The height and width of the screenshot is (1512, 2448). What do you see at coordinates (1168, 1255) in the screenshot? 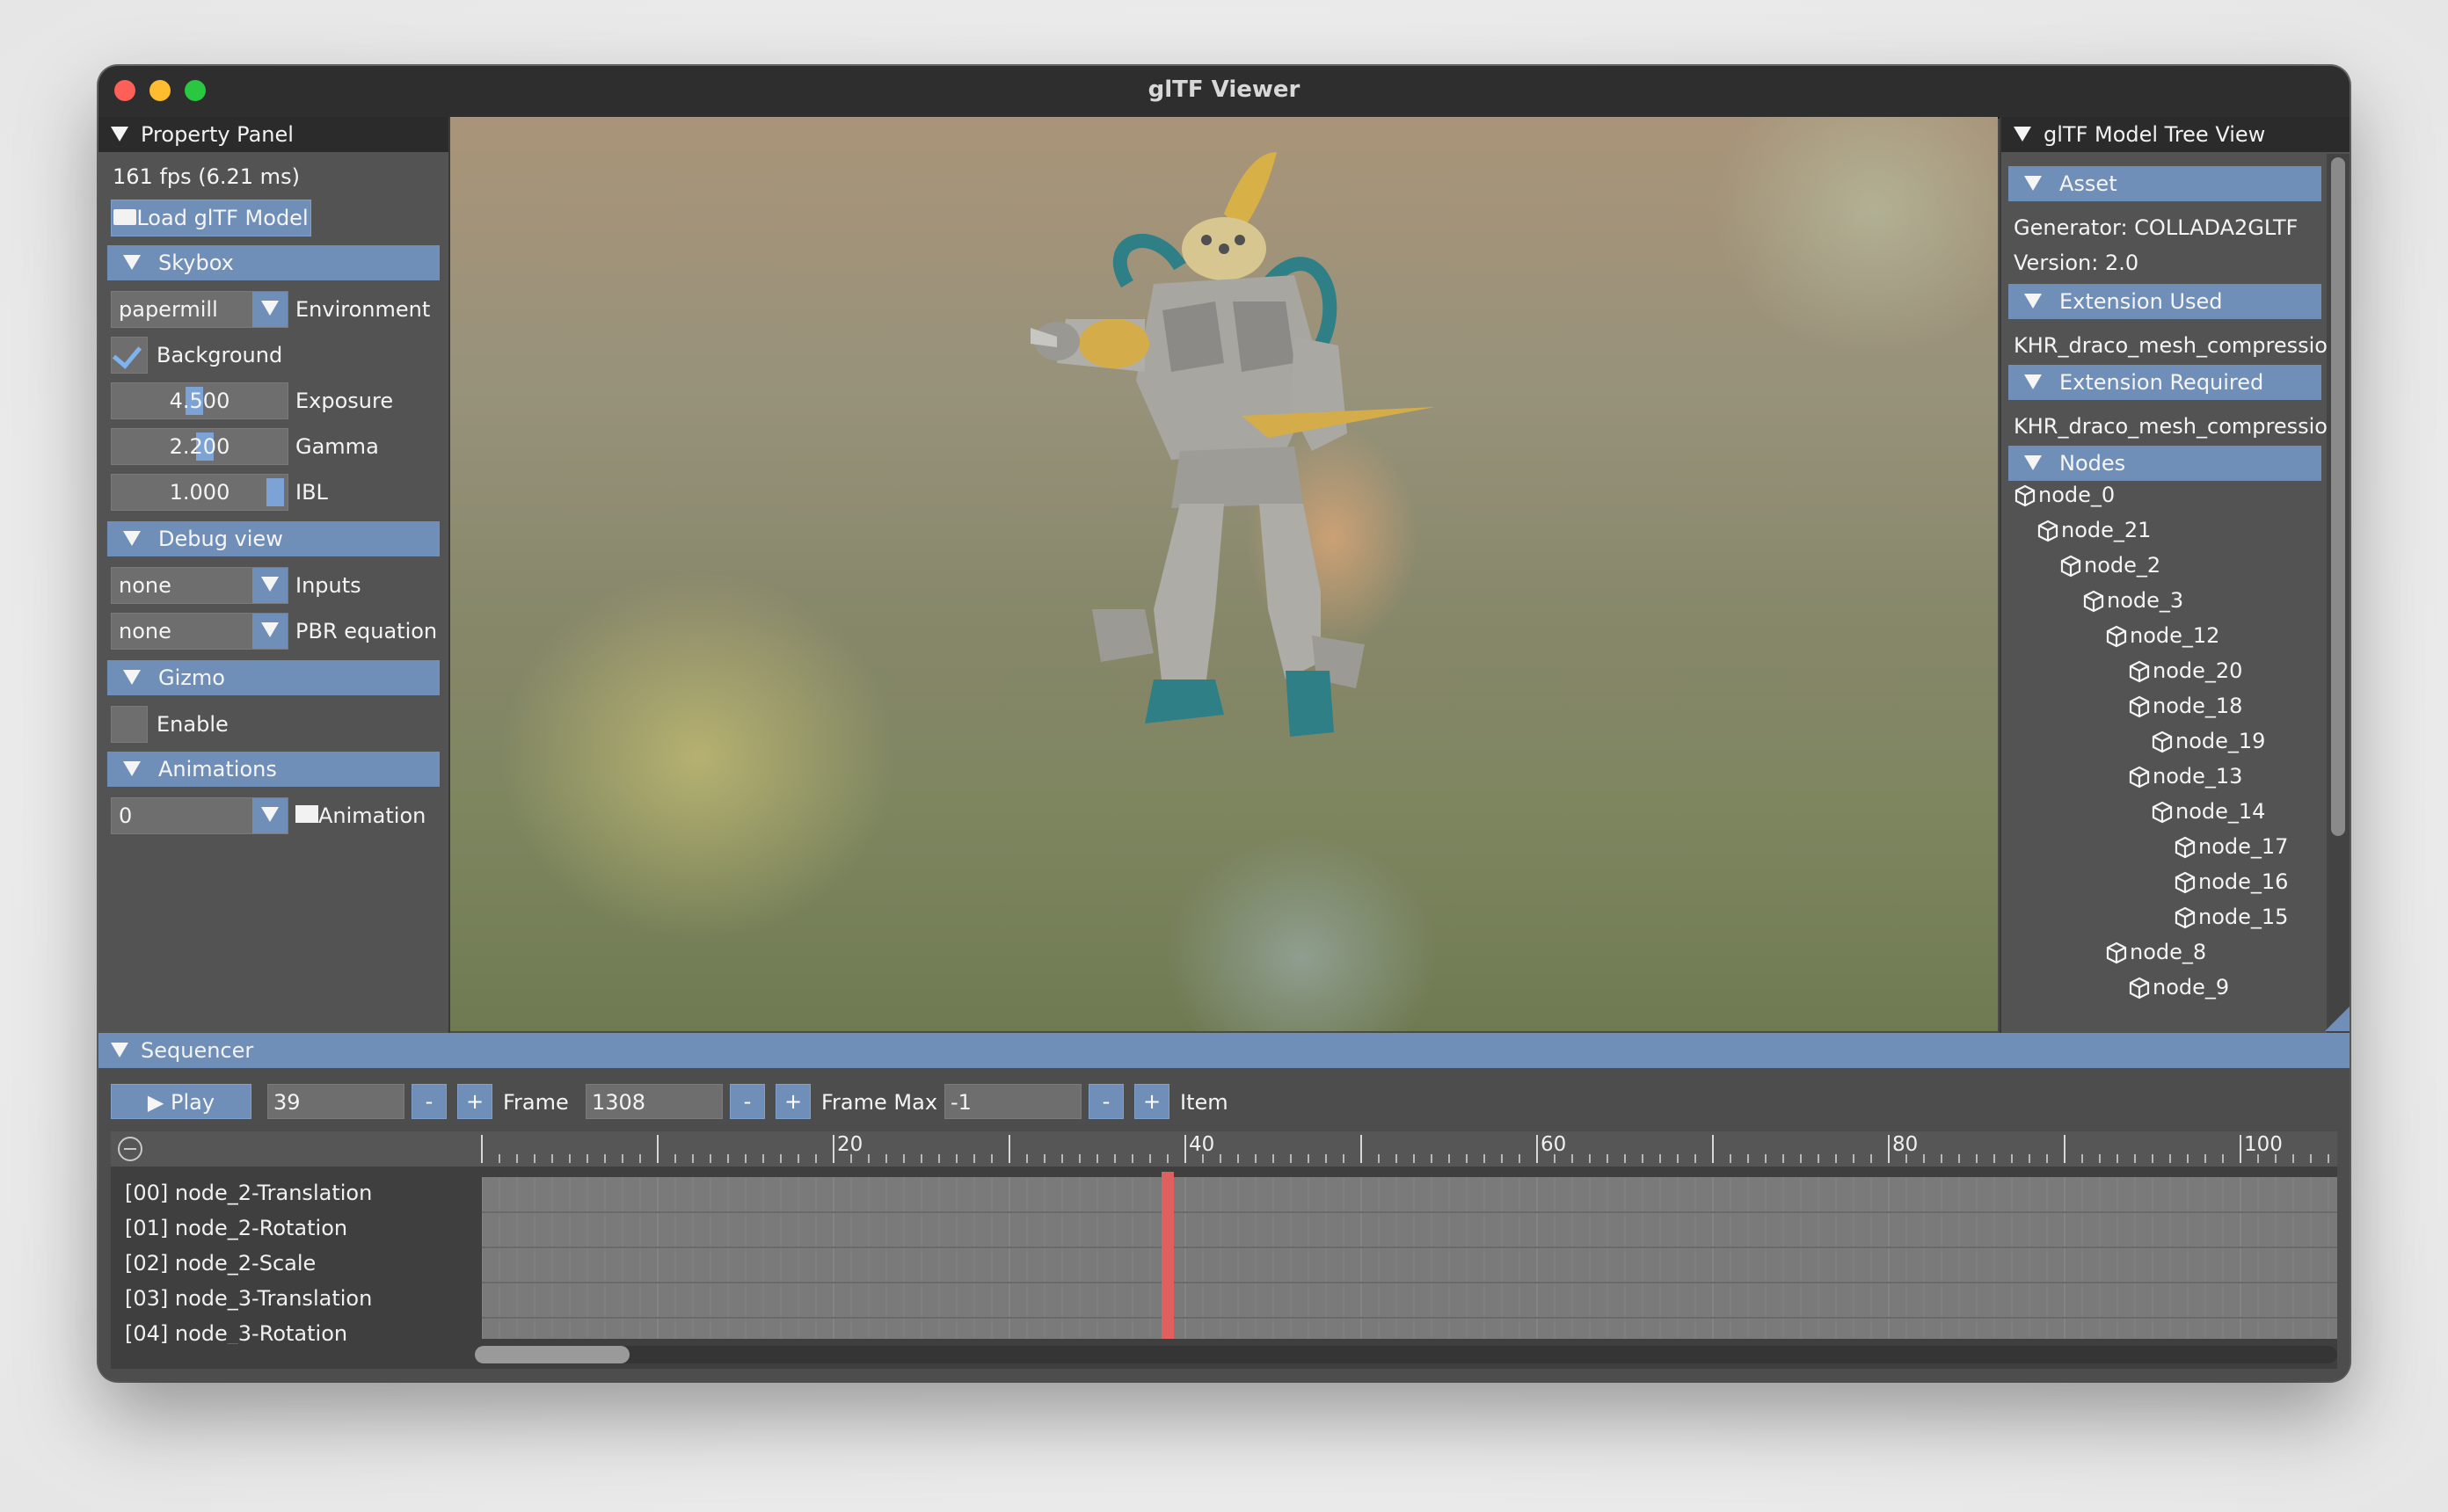
I see `playhead` at bounding box center [1168, 1255].